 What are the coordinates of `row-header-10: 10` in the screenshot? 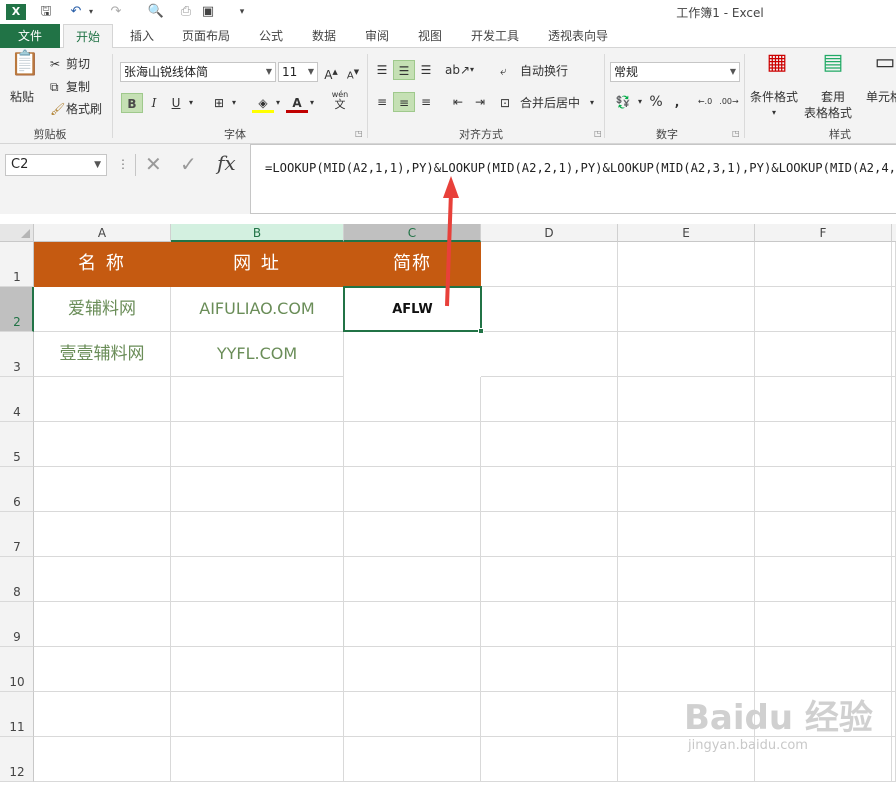 It's located at (17, 669).